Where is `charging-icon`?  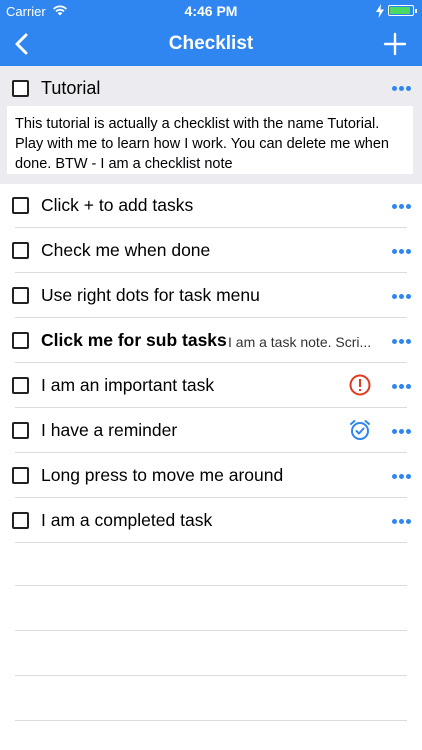 charging-icon is located at coordinates (380, 11).